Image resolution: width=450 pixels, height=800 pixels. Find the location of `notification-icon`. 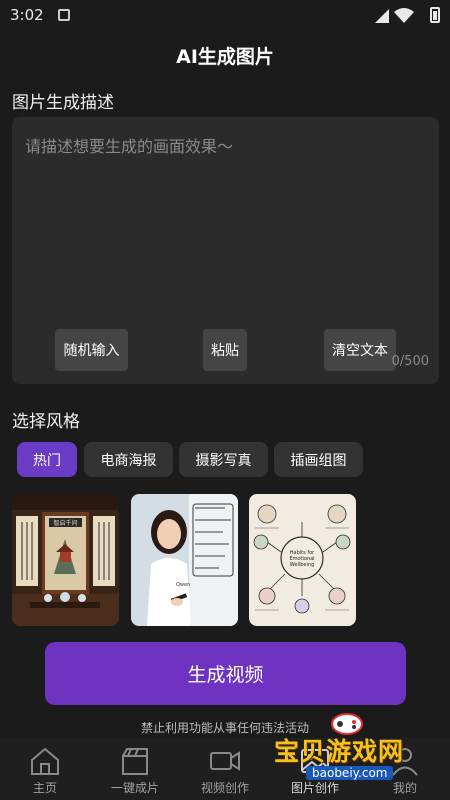

notification-icon is located at coordinates (64, 15).